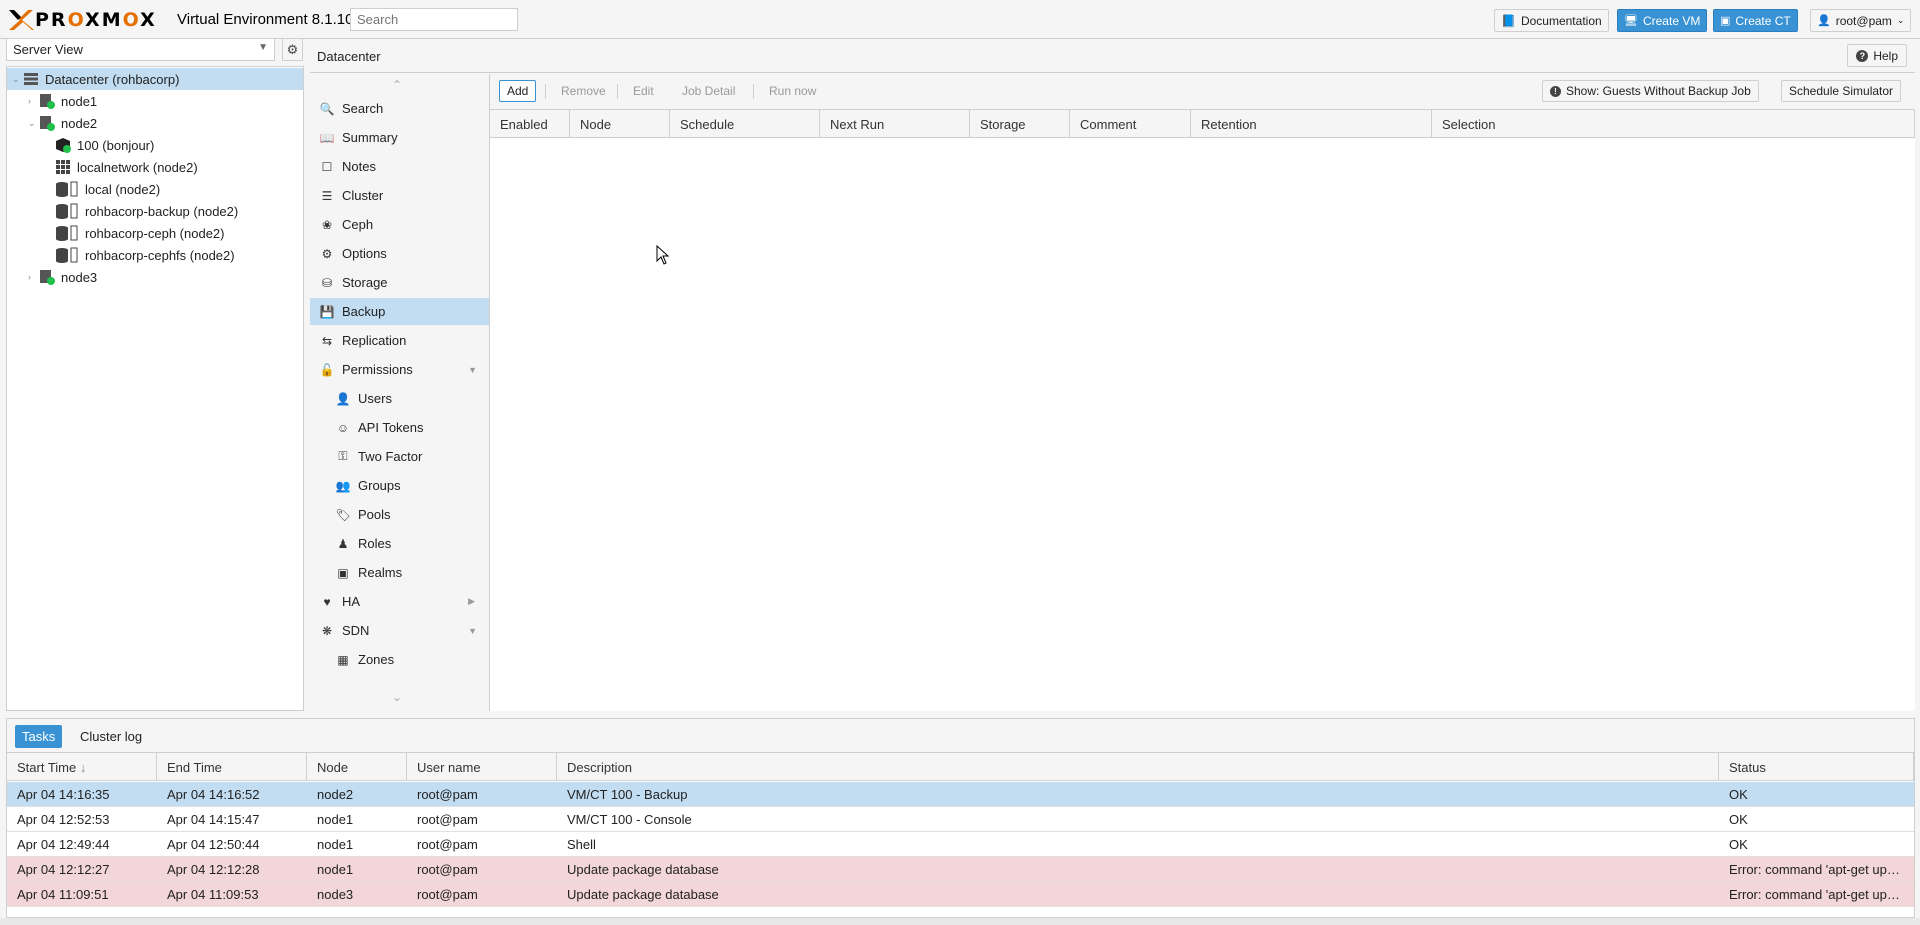 The image size is (1920, 925). What do you see at coordinates (399, 427) in the screenshot?
I see `menu-item-api-tokens: ☺ API Tokens` at bounding box center [399, 427].